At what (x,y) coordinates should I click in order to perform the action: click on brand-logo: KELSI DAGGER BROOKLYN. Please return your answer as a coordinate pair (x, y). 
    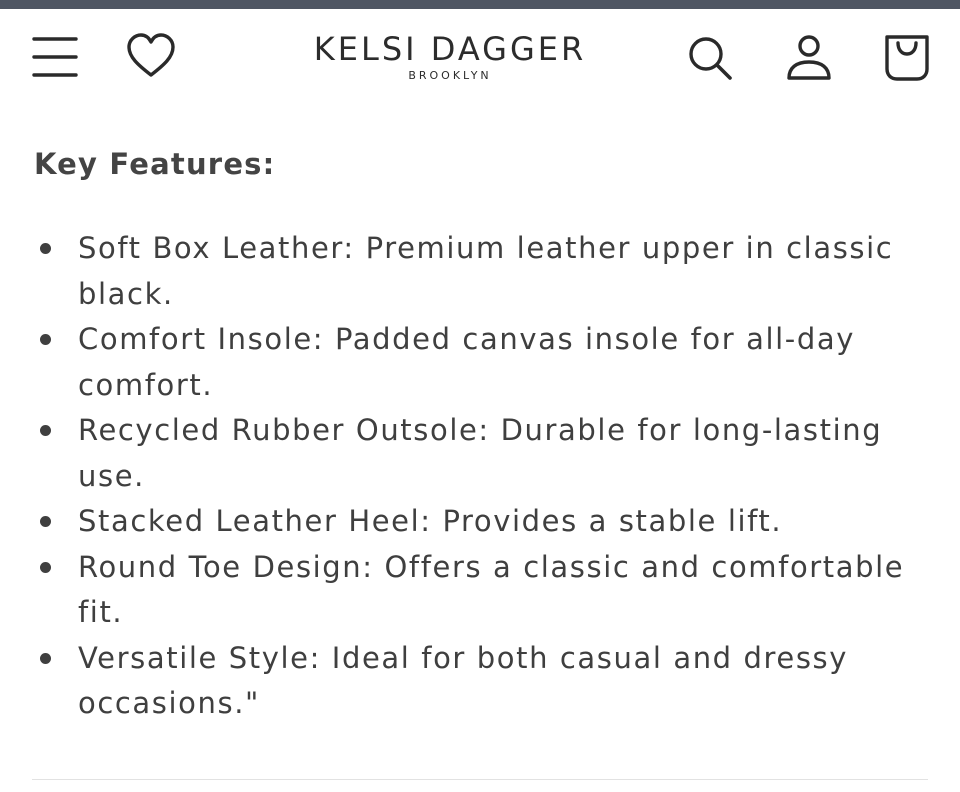
    Looking at the image, I should click on (450, 58).